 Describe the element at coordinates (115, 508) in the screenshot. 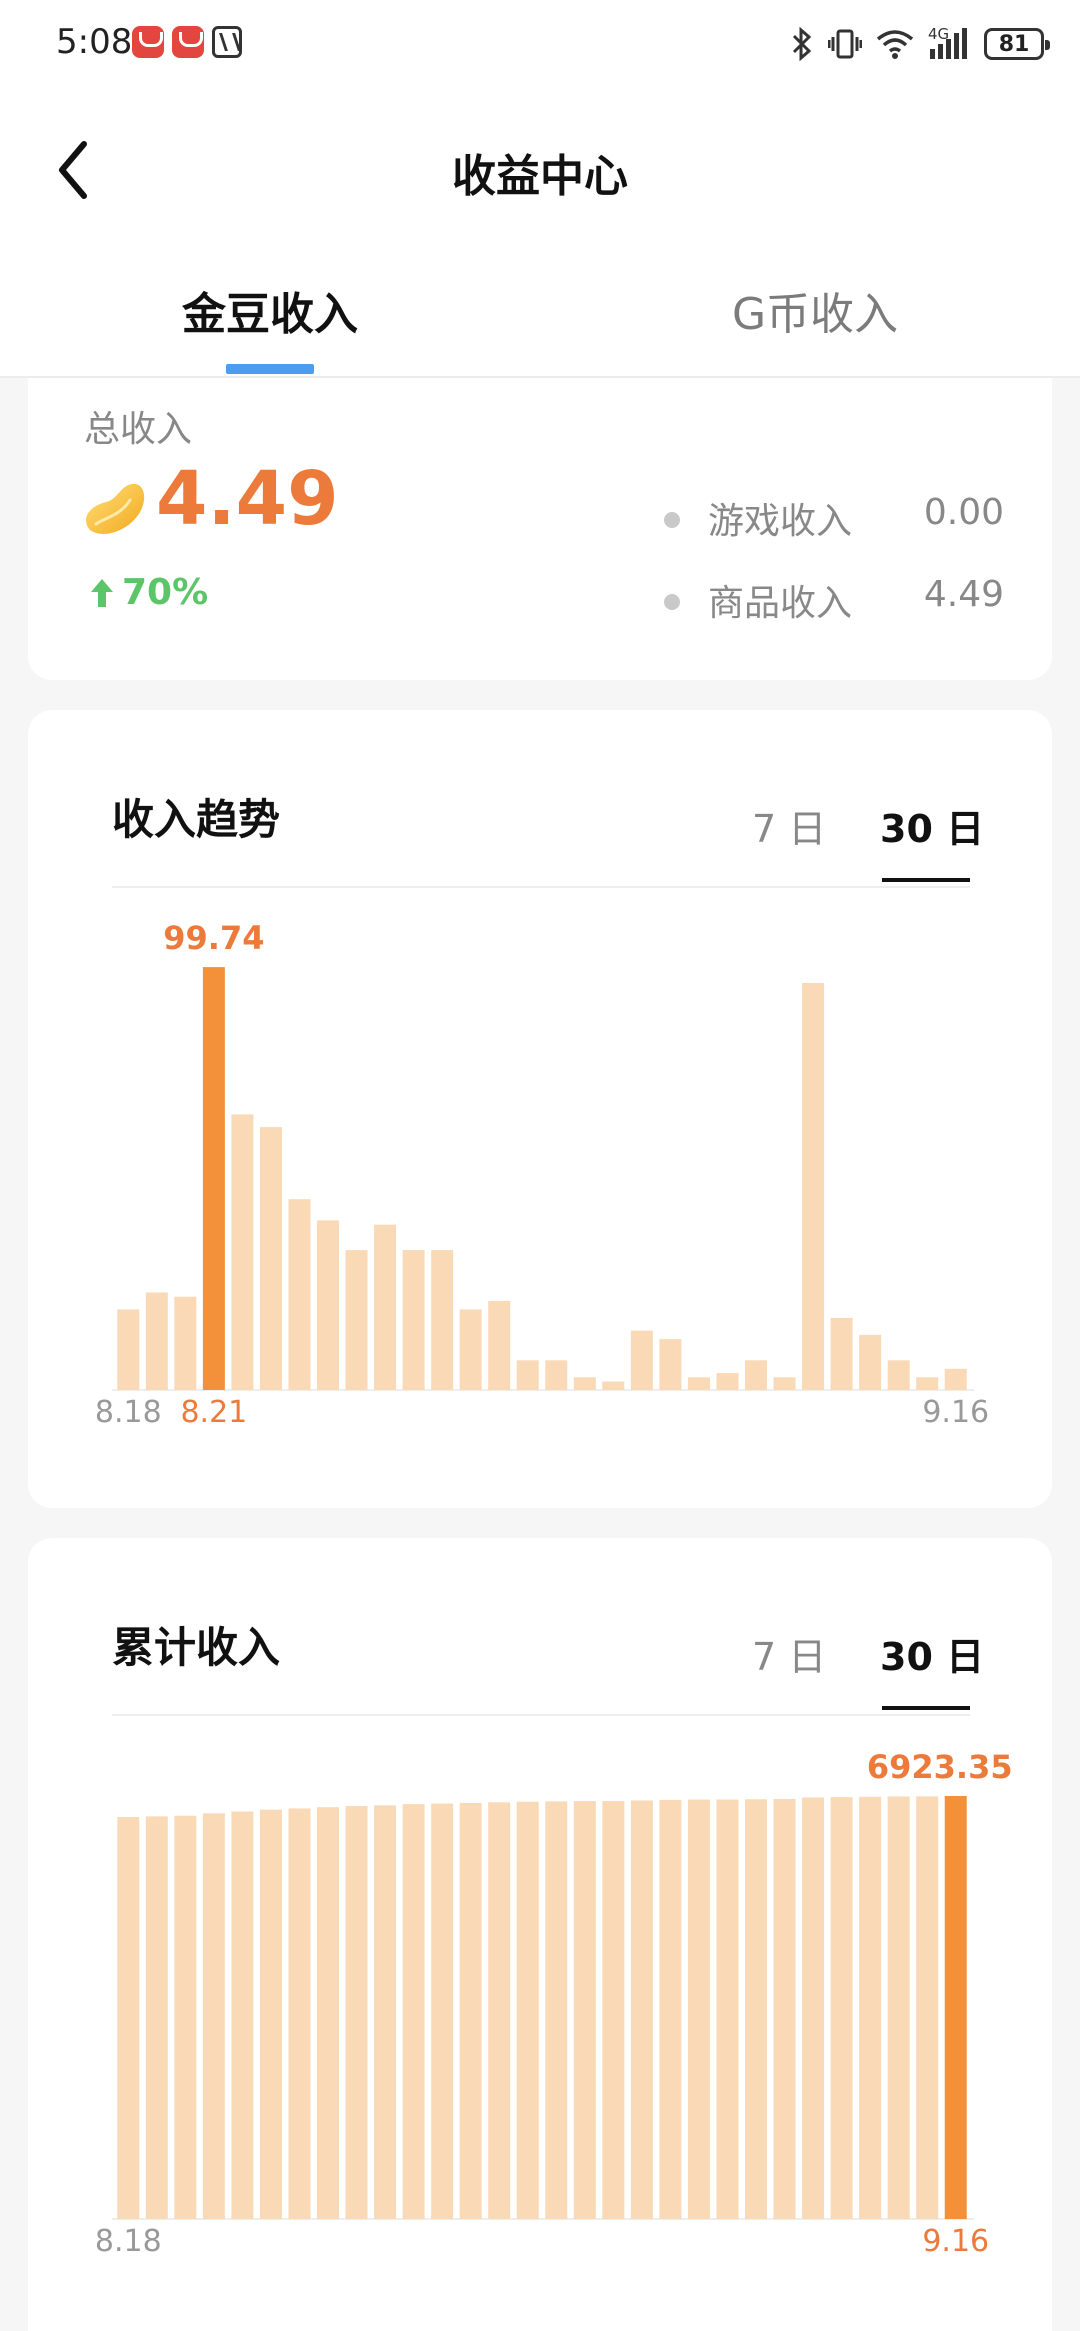

I see `gold-bean-icon` at that location.